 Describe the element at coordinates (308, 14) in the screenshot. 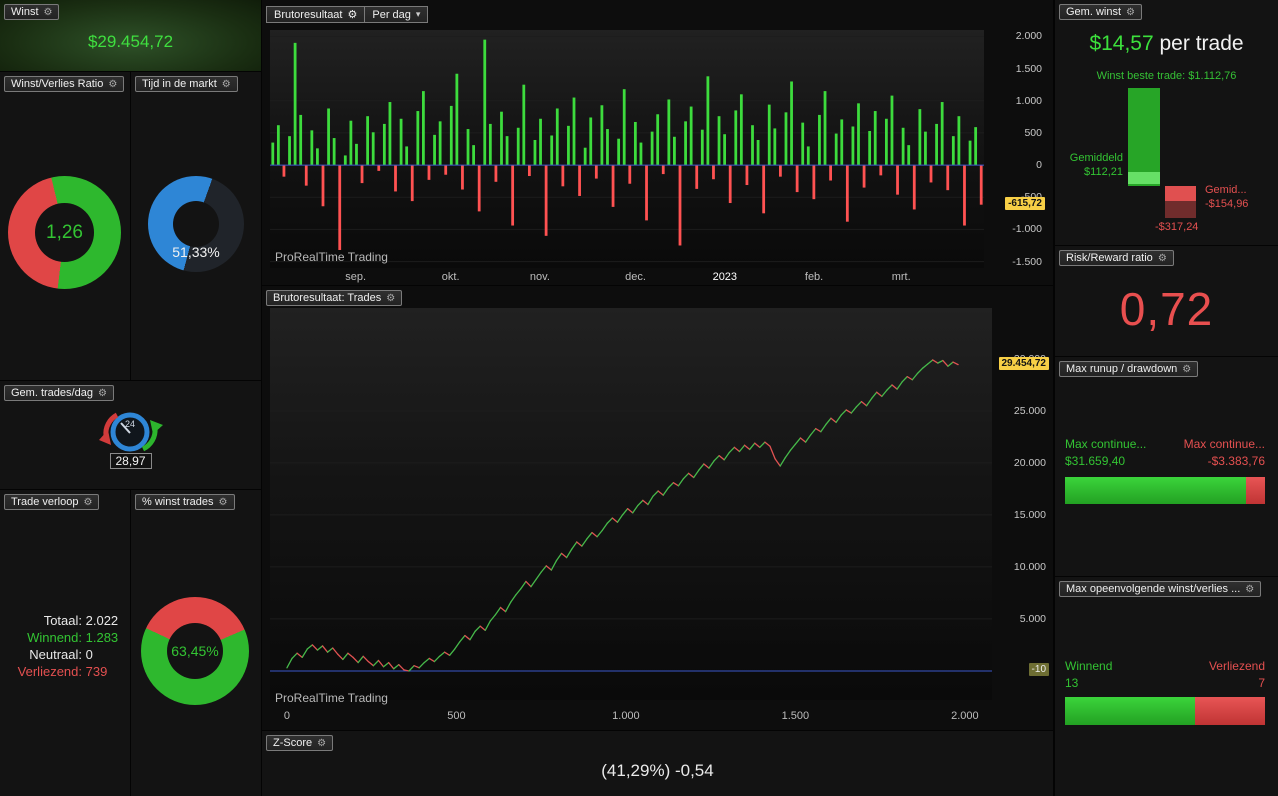

I see `daily-chart-title: Brutoresultaat` at that location.